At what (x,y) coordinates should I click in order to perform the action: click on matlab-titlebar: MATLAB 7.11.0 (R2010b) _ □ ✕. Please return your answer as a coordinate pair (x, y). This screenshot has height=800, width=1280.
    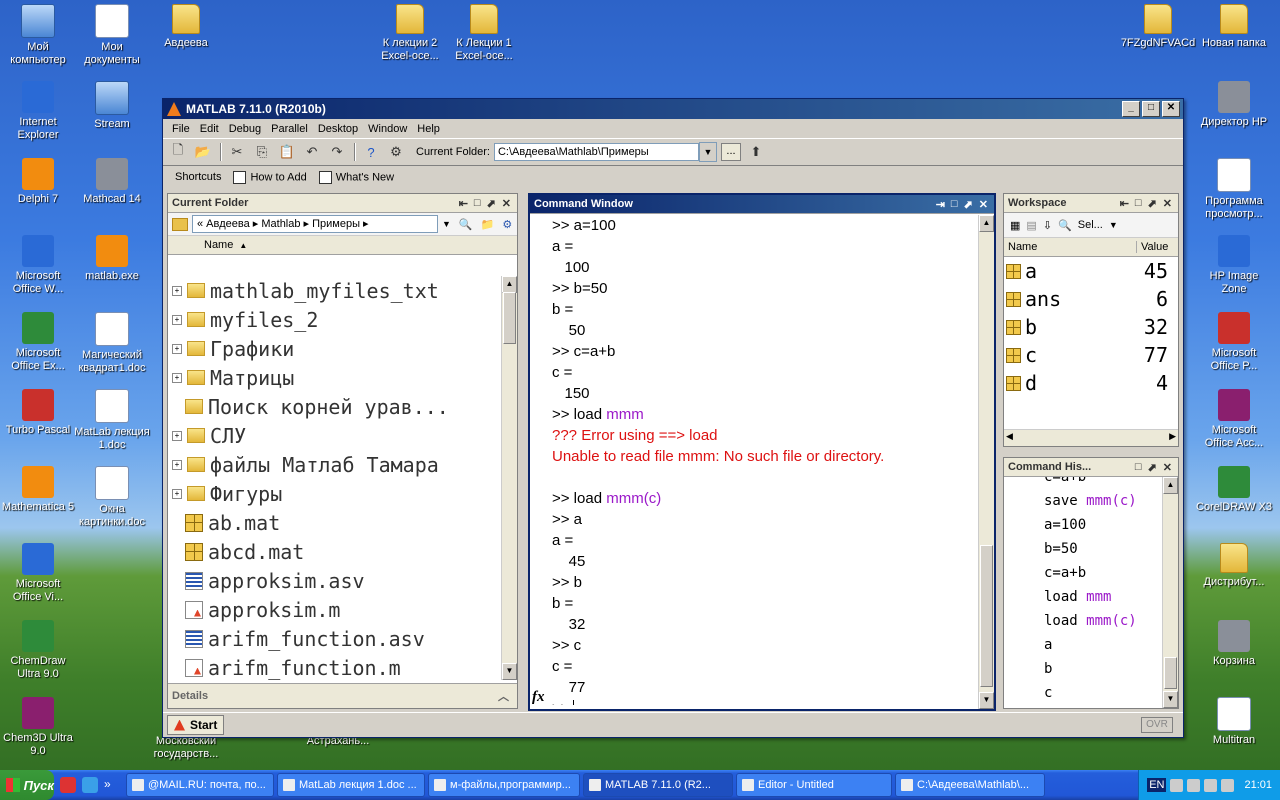
    Looking at the image, I should click on (673, 109).